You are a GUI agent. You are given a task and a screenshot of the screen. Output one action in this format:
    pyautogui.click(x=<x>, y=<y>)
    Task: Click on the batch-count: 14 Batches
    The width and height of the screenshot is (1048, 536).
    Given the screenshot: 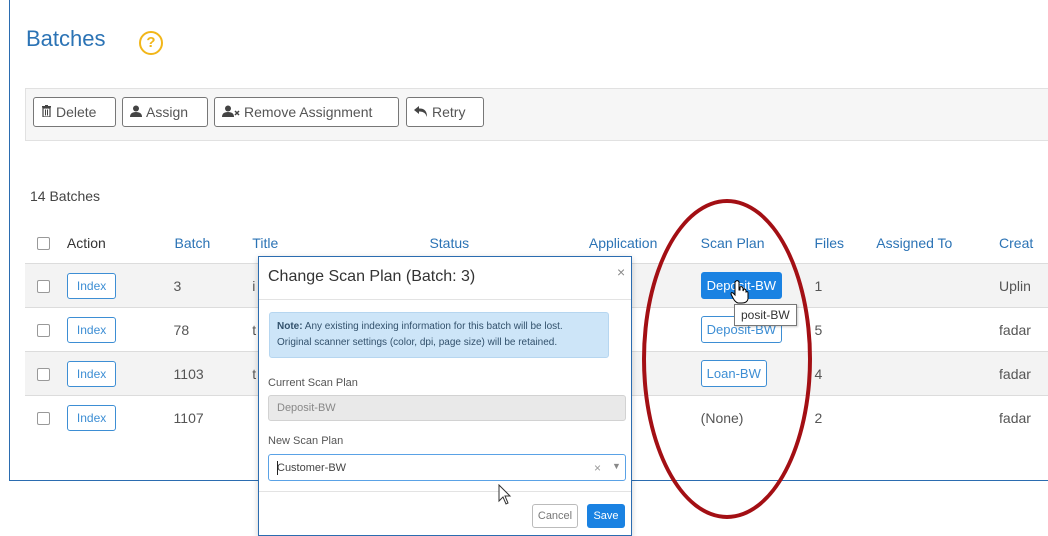 What is the action you would take?
    pyautogui.click(x=65, y=196)
    